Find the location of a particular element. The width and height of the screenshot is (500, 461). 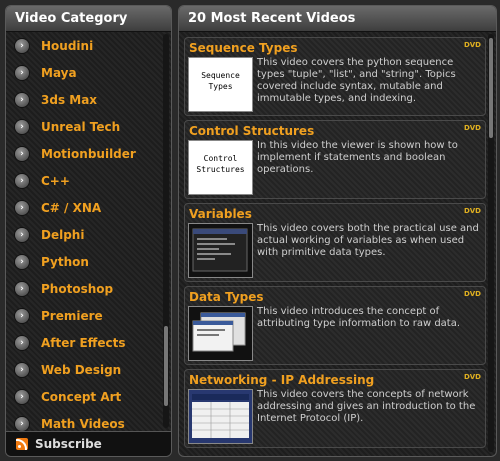

category-label: Photoshop is located at coordinates (77, 288).